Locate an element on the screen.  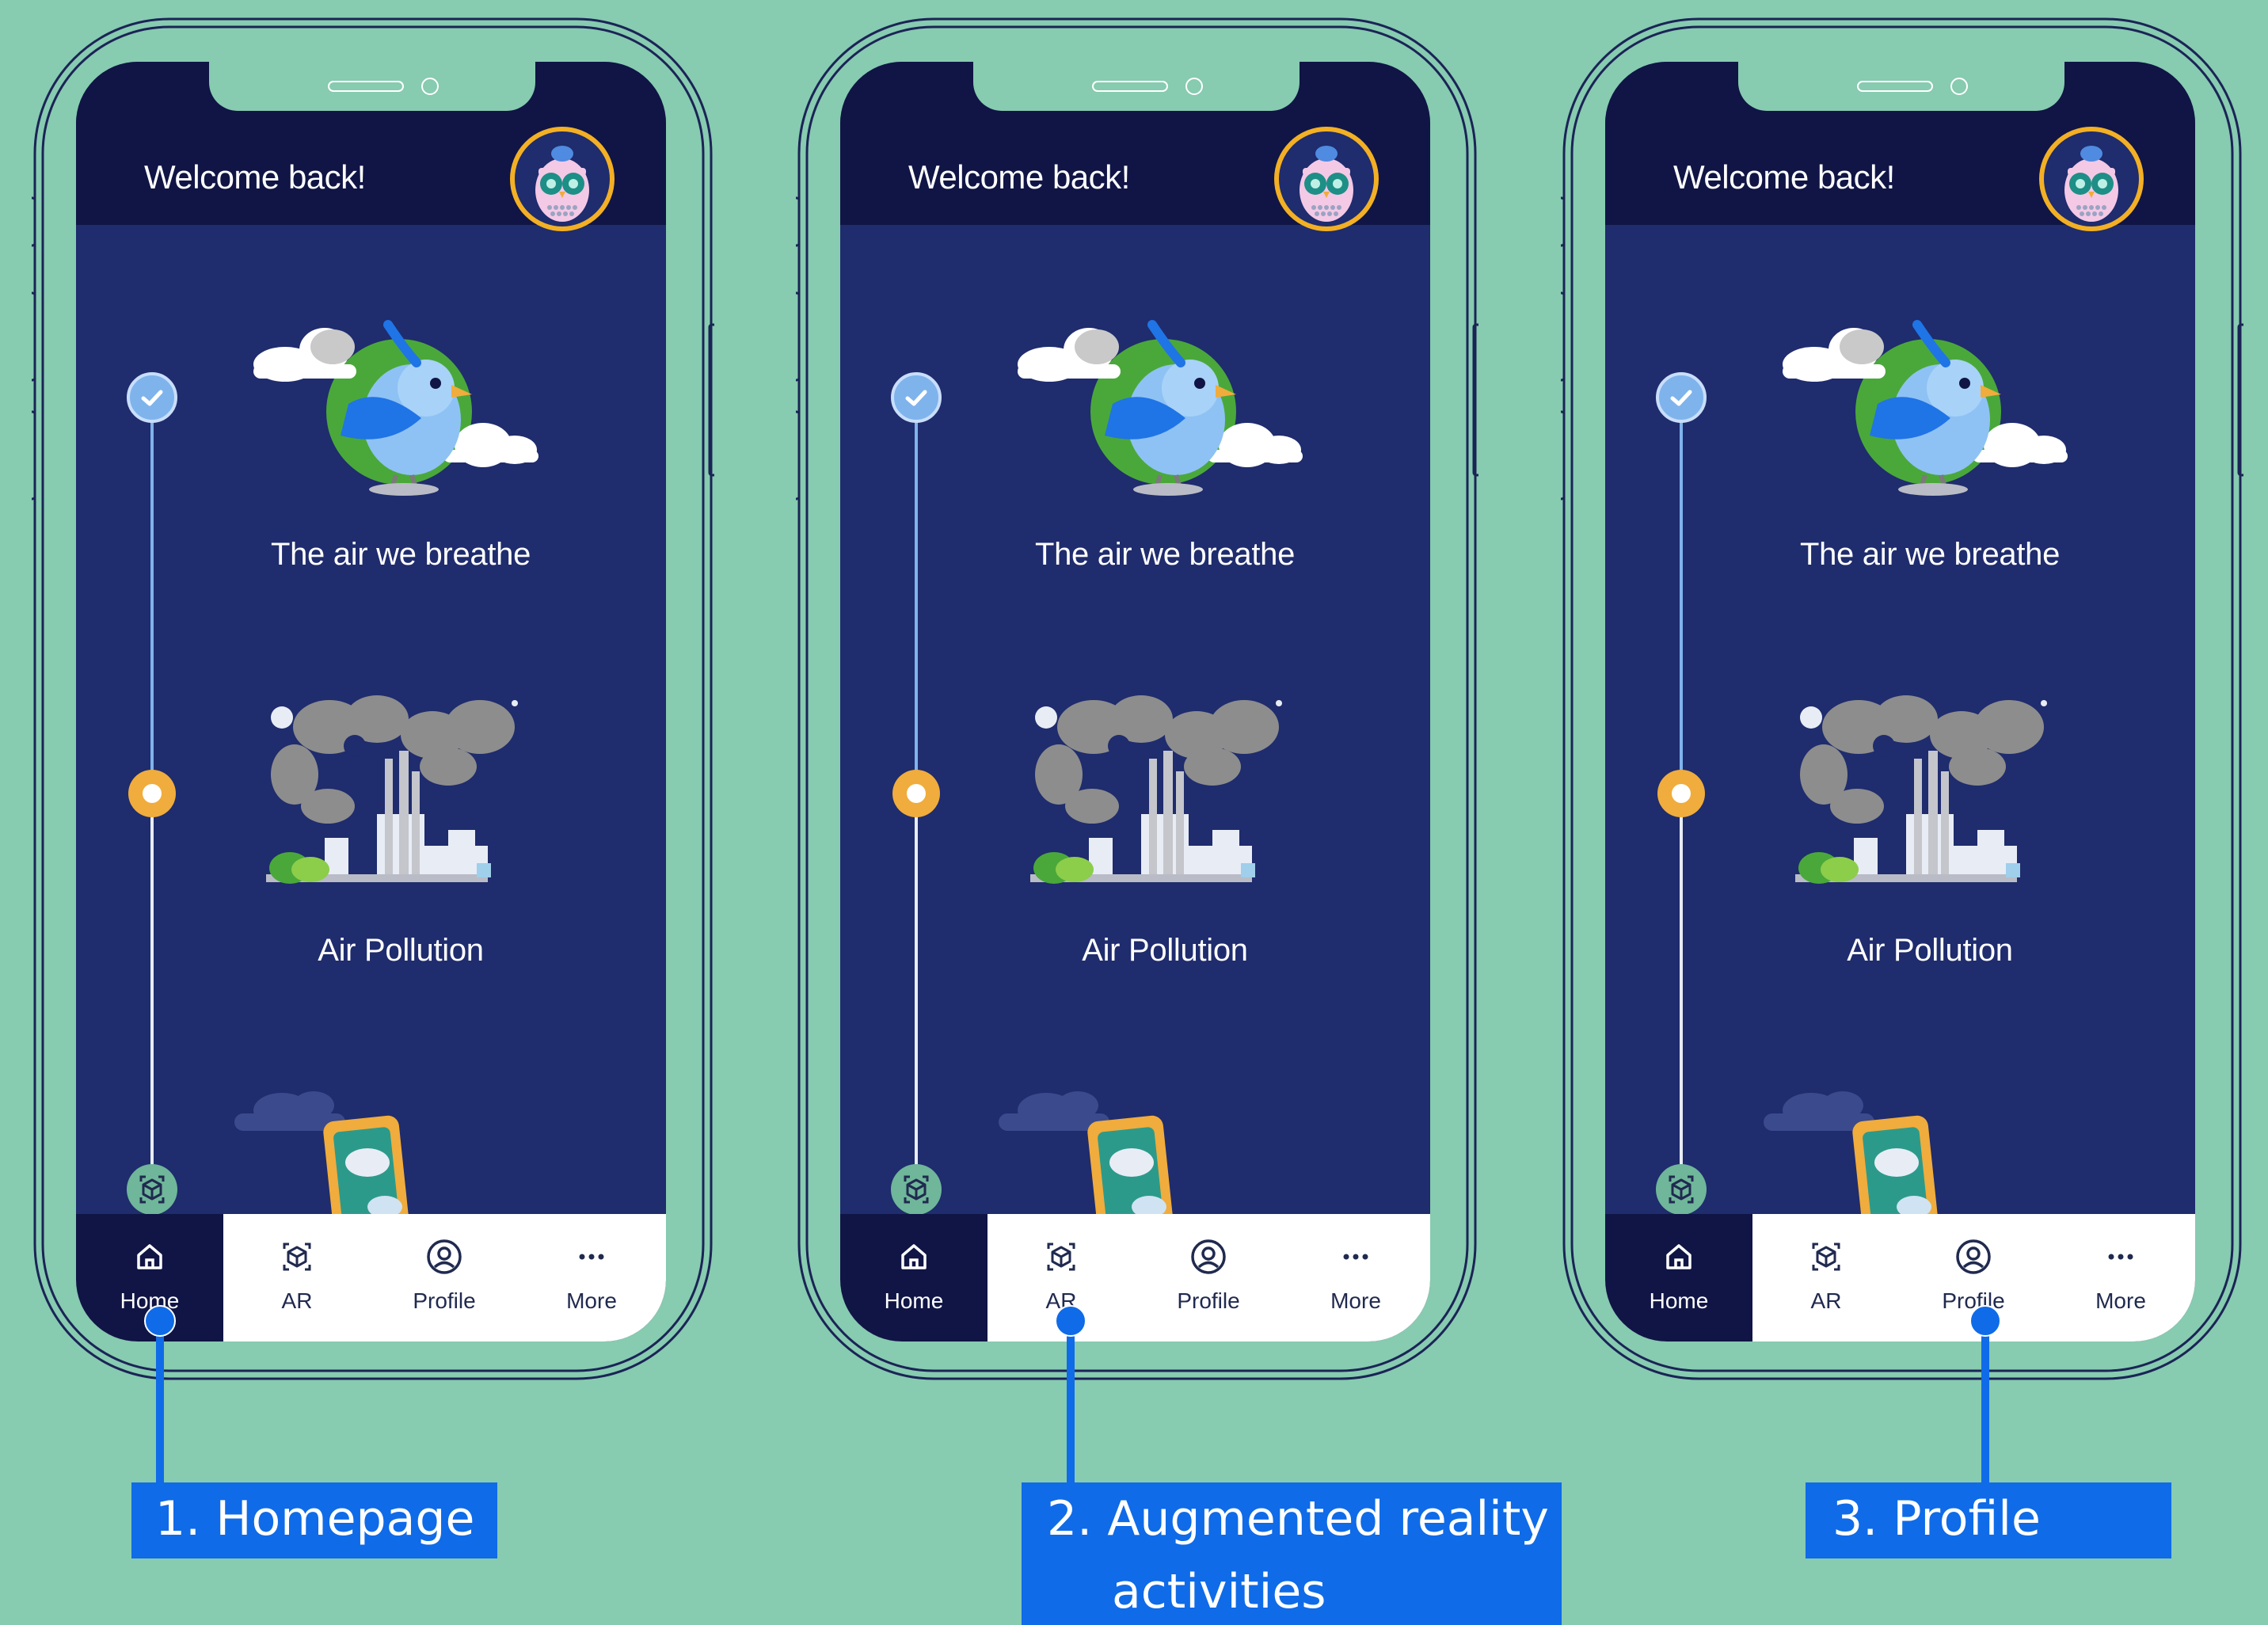
callout-text-line2: activities is located at coordinates (1219, 1591).